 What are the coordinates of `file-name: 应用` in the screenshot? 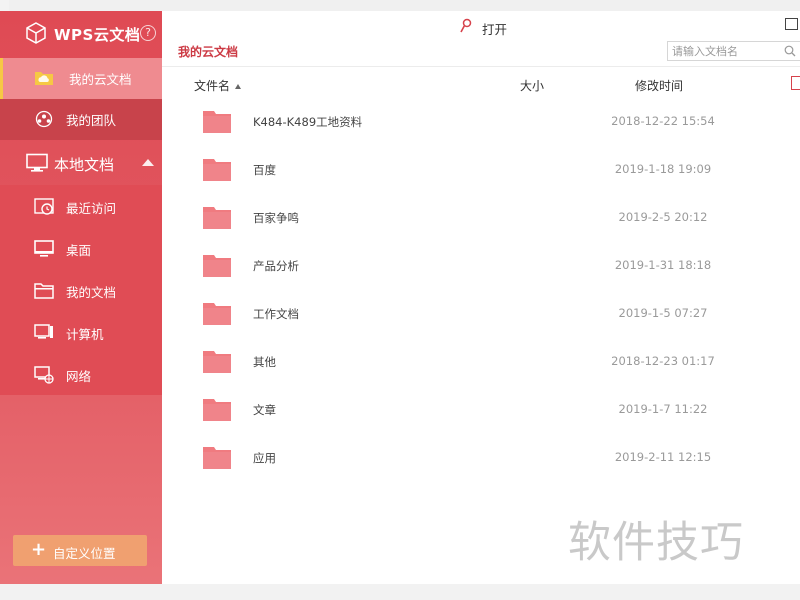 It's located at (264, 458).